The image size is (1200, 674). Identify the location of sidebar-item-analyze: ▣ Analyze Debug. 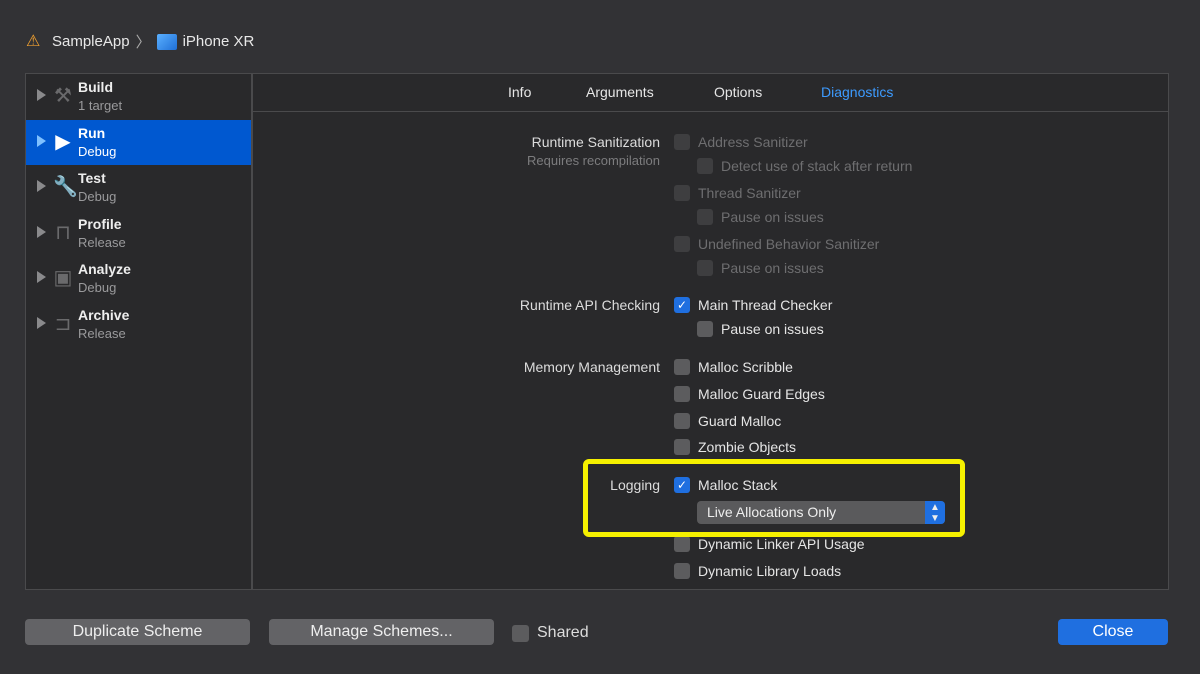
(138, 278).